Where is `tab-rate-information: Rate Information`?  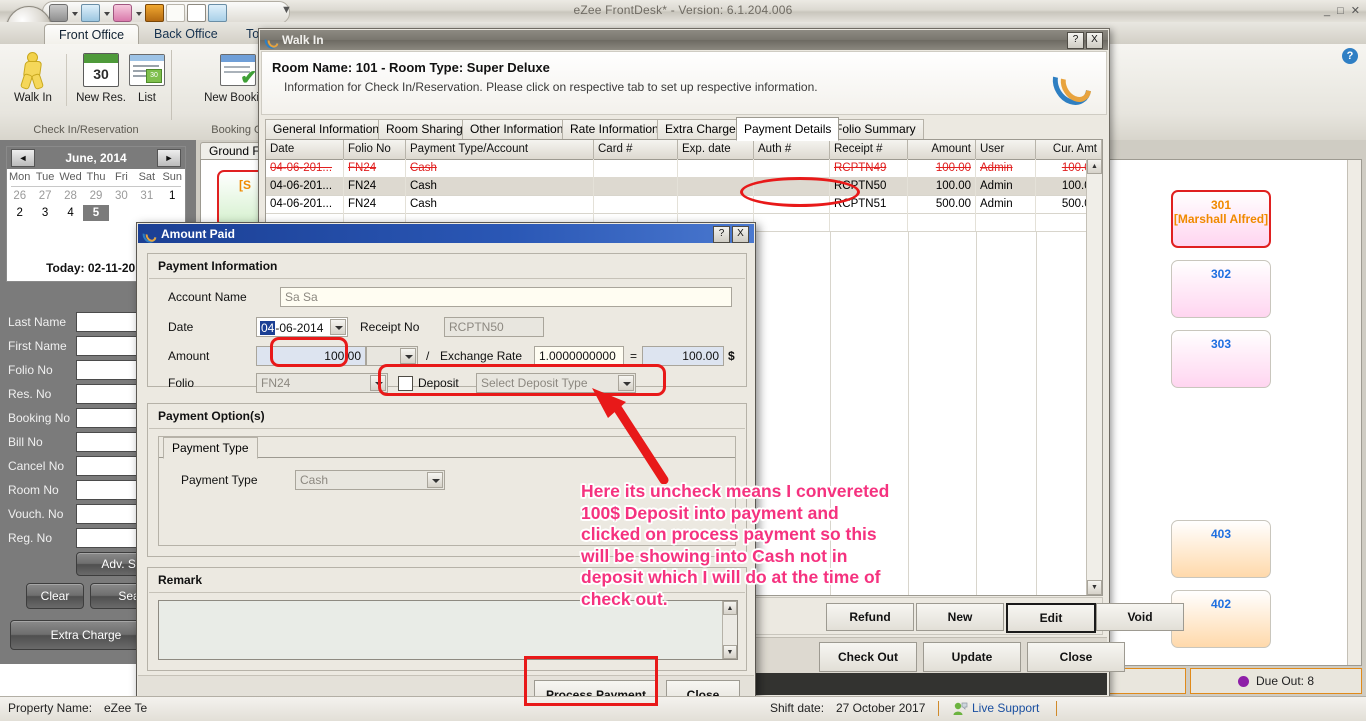
tab-rate-information: Rate Information is located at coordinates (614, 129).